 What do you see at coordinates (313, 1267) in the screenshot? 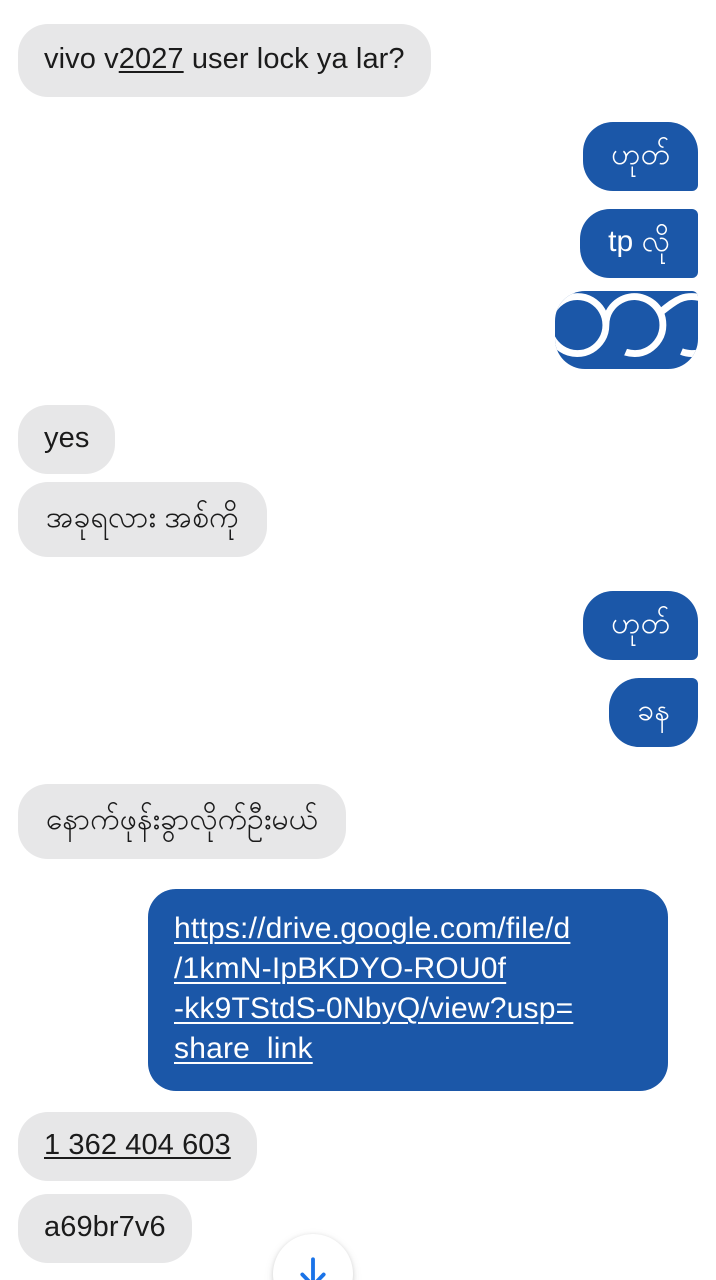
I see `arrow-down-icon` at bounding box center [313, 1267].